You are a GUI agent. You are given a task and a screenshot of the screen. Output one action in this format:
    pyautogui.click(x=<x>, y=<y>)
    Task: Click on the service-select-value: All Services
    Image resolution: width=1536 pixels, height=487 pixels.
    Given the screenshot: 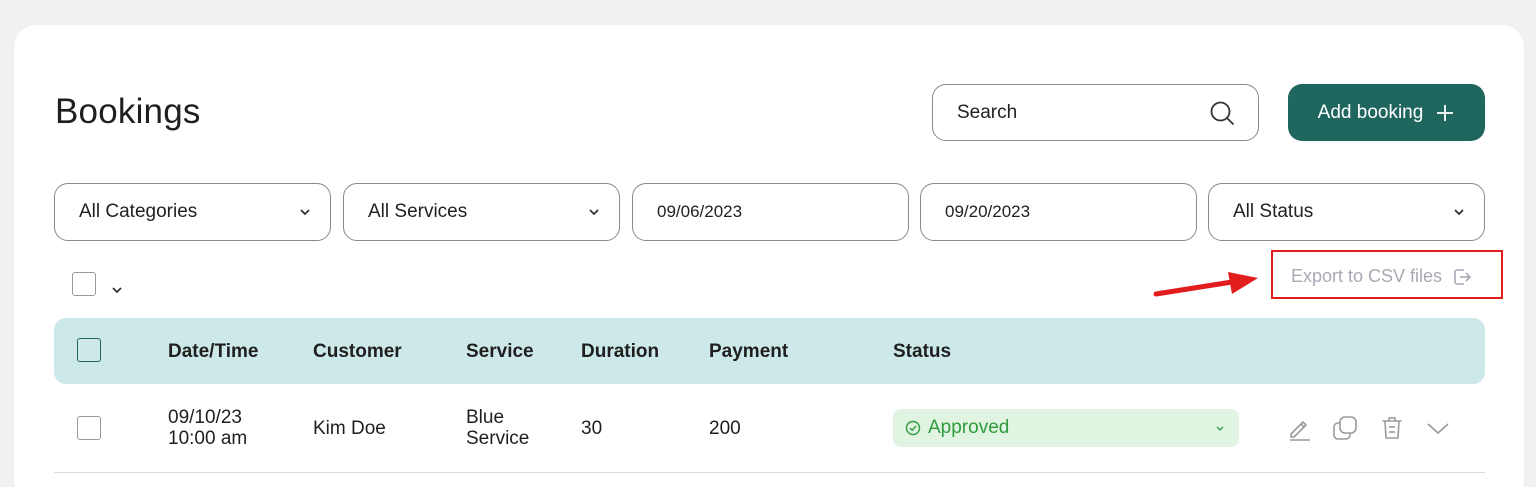 What is the action you would take?
    pyautogui.click(x=418, y=211)
    